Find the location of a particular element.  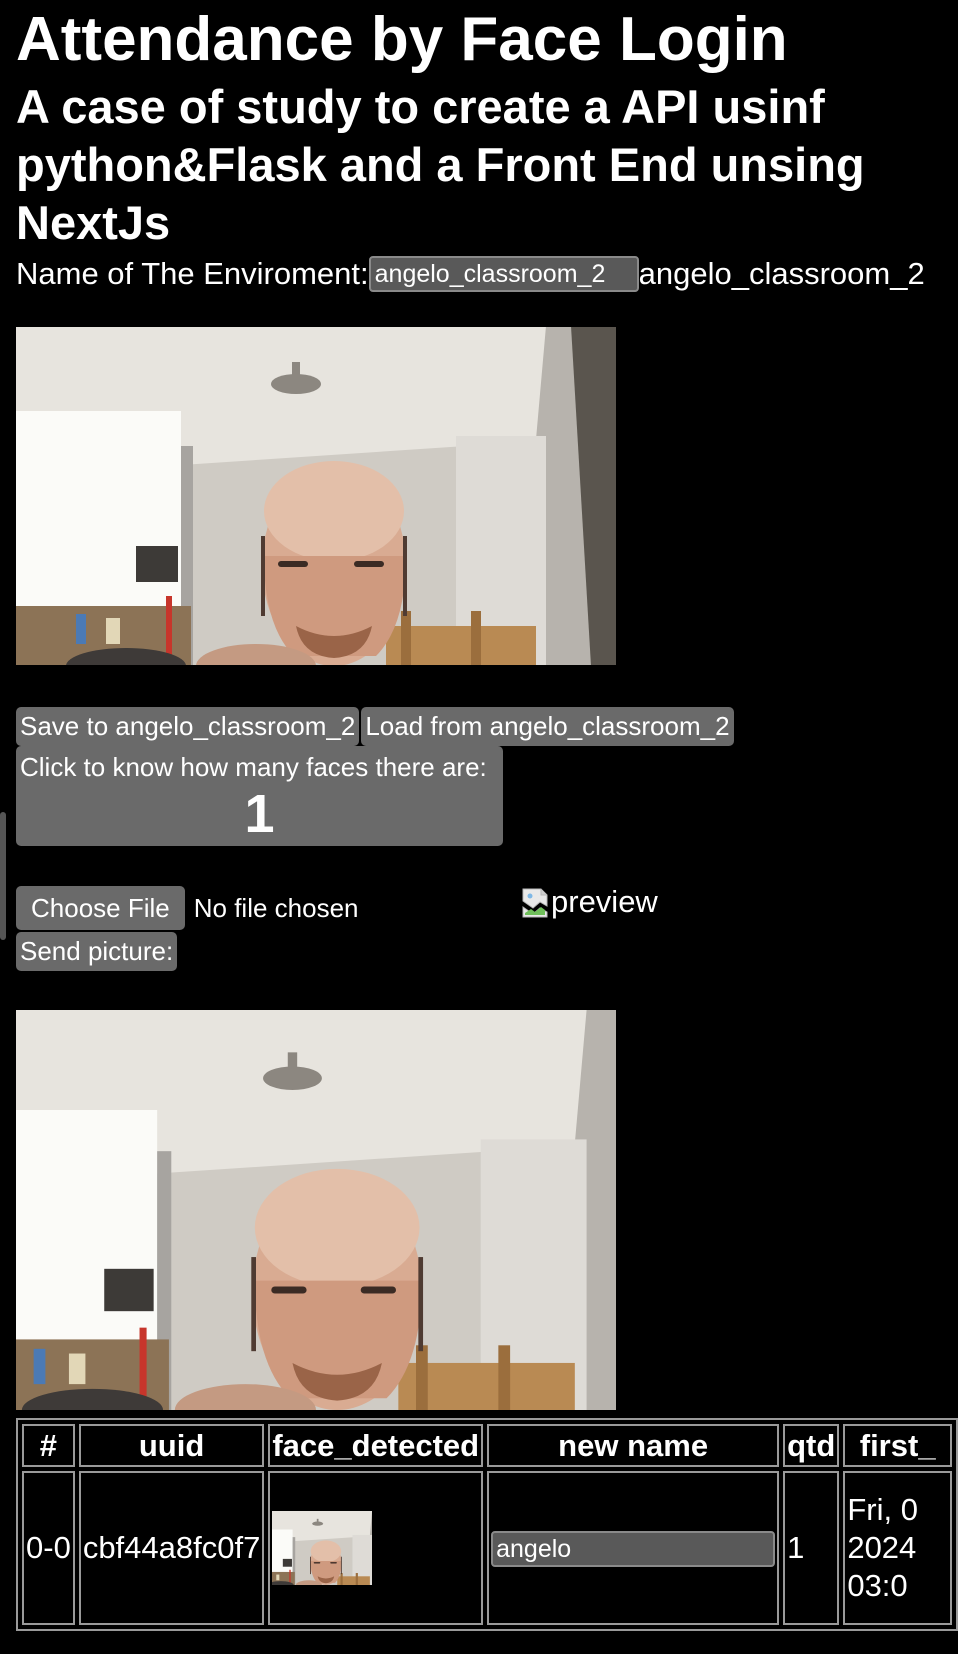

column-header-first-seen: first_ is located at coordinates (897, 1445).